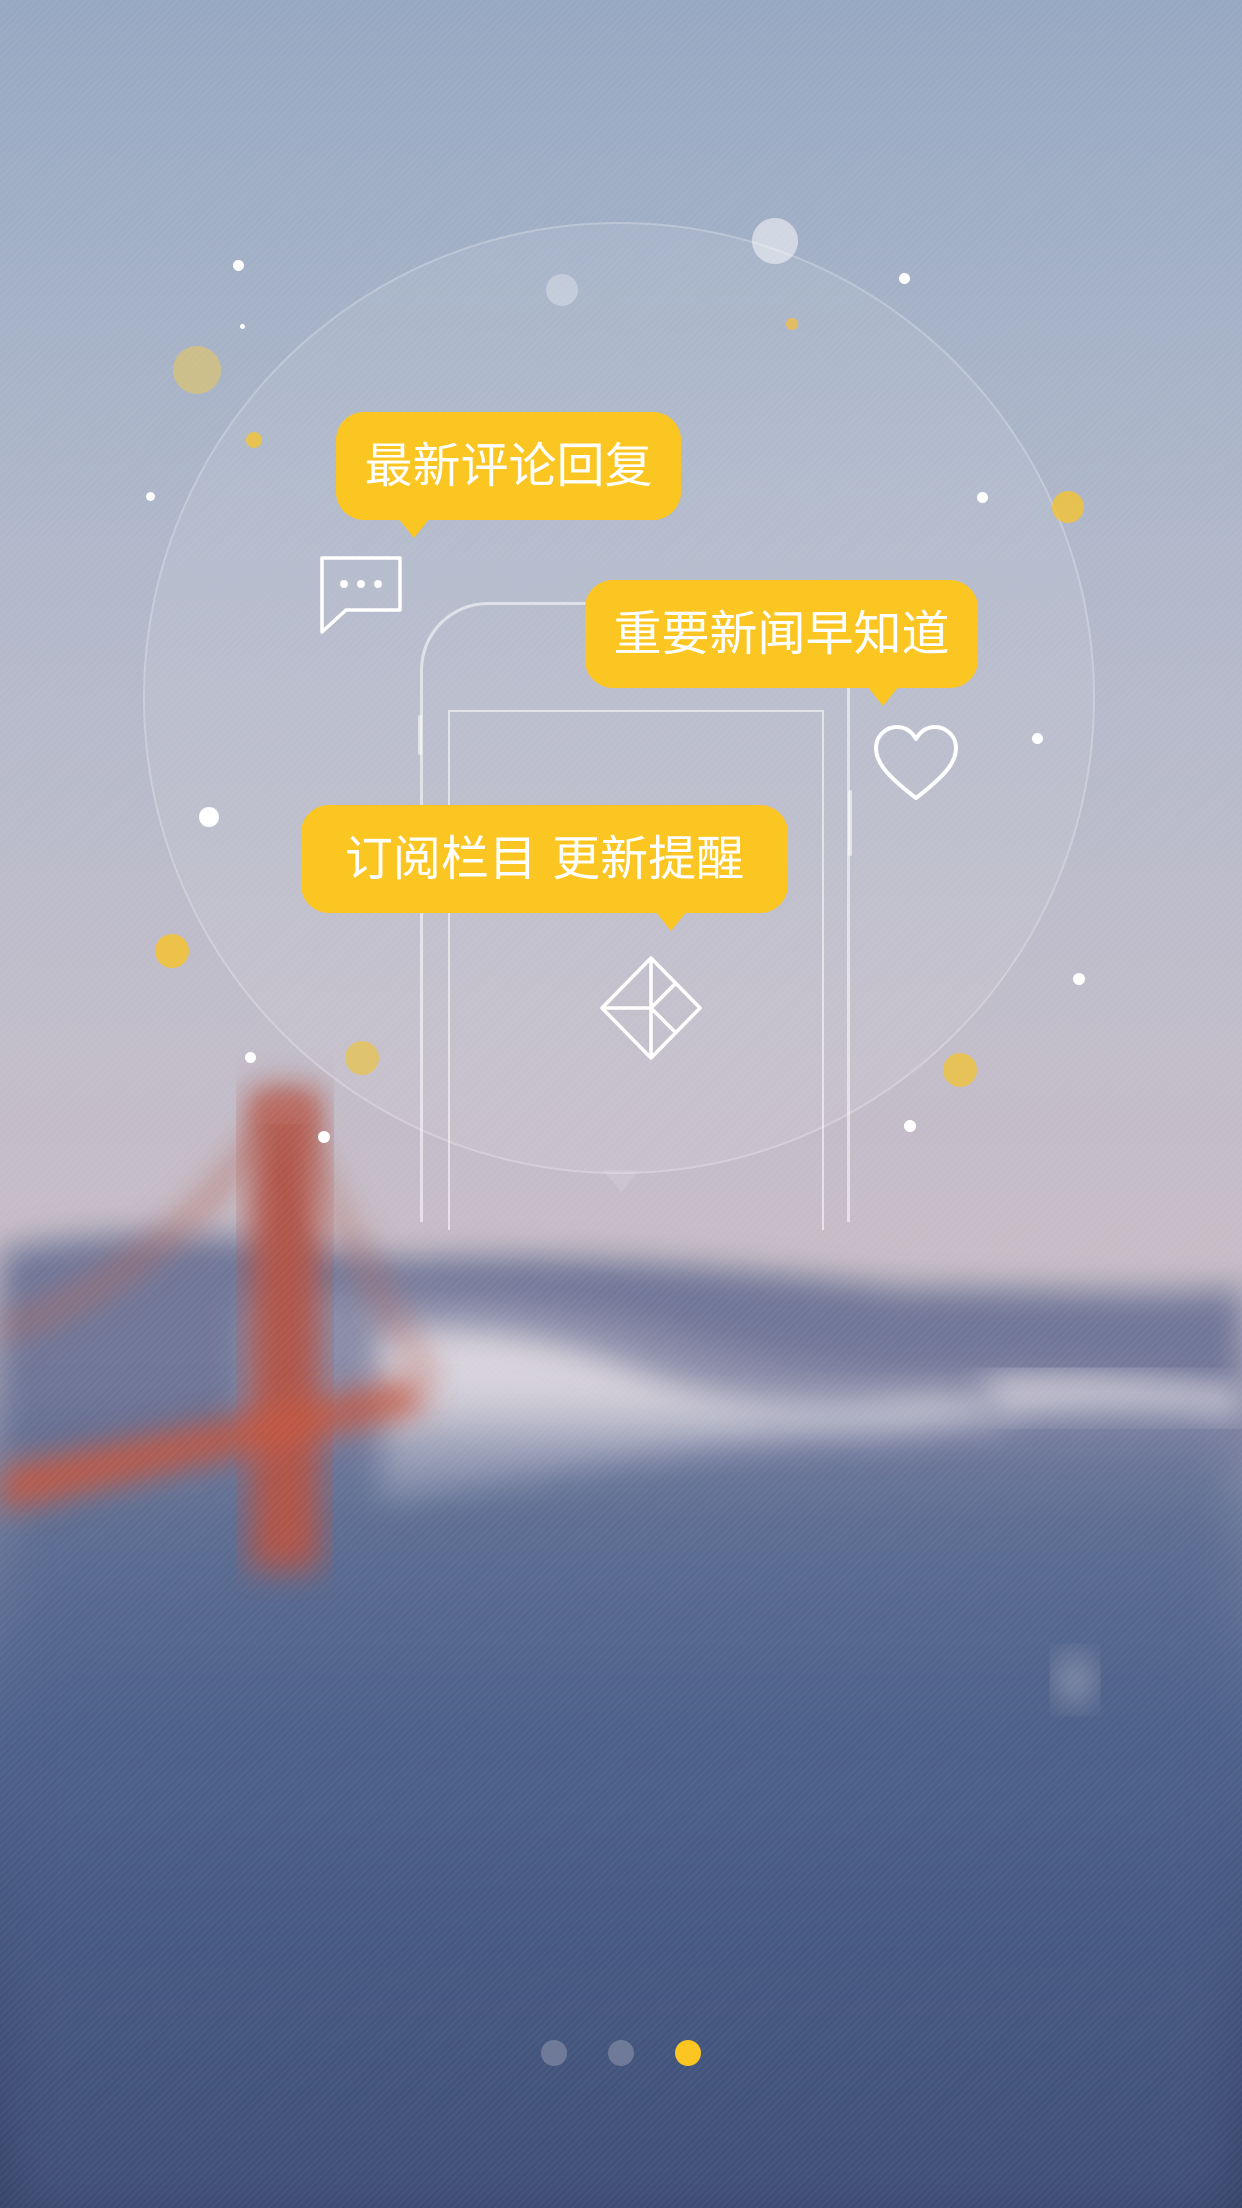  I want to click on page-dot-3-active, so click(688, 2053).